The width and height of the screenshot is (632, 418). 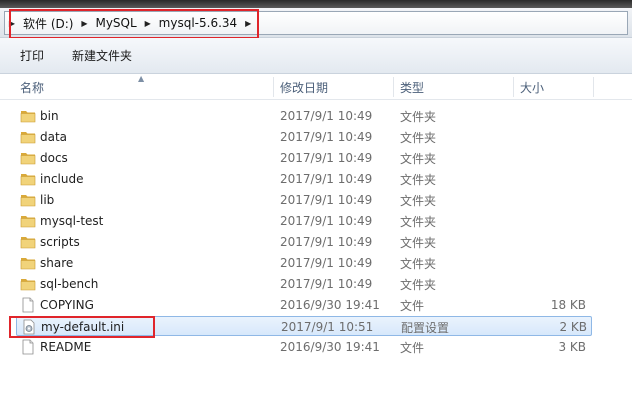 I want to click on file-name: docs, so click(x=54, y=158).